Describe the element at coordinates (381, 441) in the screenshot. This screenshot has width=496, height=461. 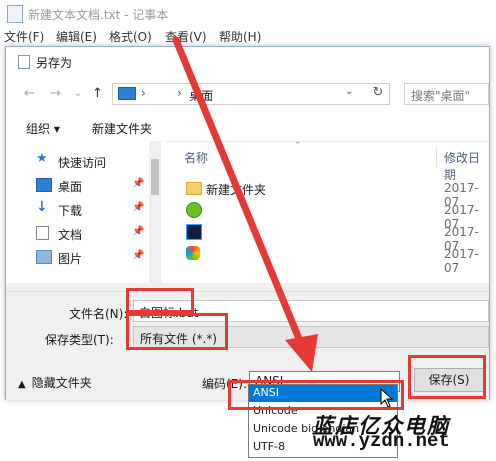
I see `watermark-url: www.yzdn.net` at that location.